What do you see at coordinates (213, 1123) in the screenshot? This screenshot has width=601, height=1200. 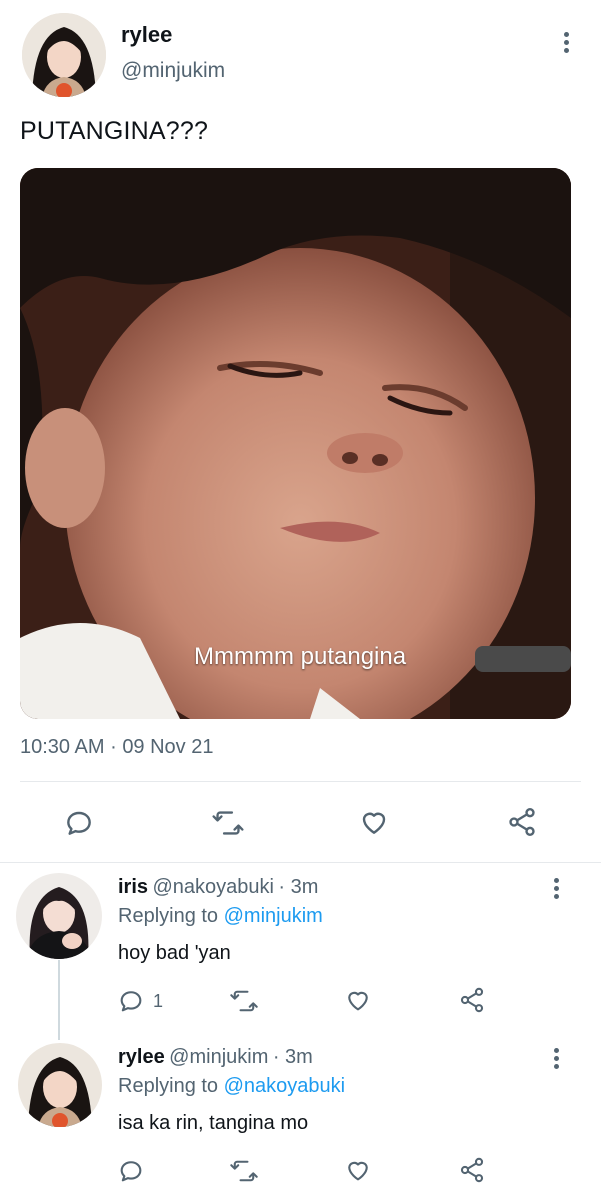 I see `reply-text: isa ka rin, tangina mo` at bounding box center [213, 1123].